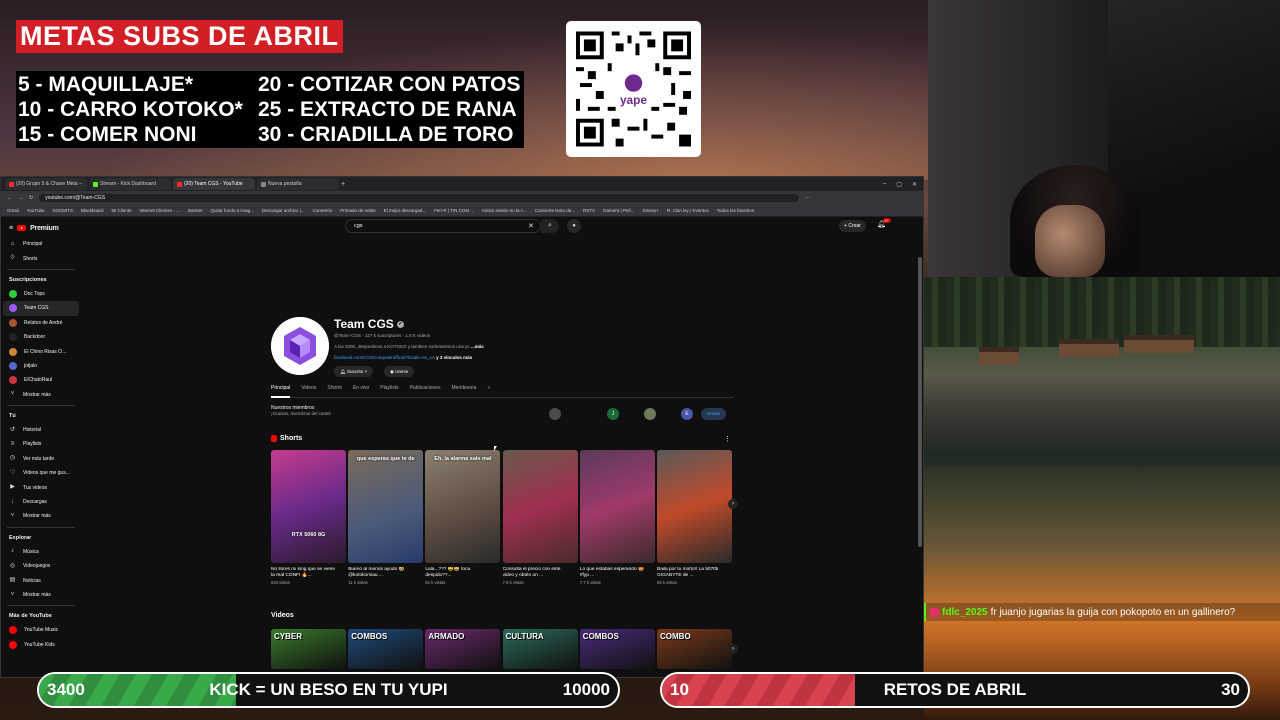 The width and height of the screenshot is (1280, 720). I want to click on subscriptions-heading: Suscripciones, so click(41, 280).